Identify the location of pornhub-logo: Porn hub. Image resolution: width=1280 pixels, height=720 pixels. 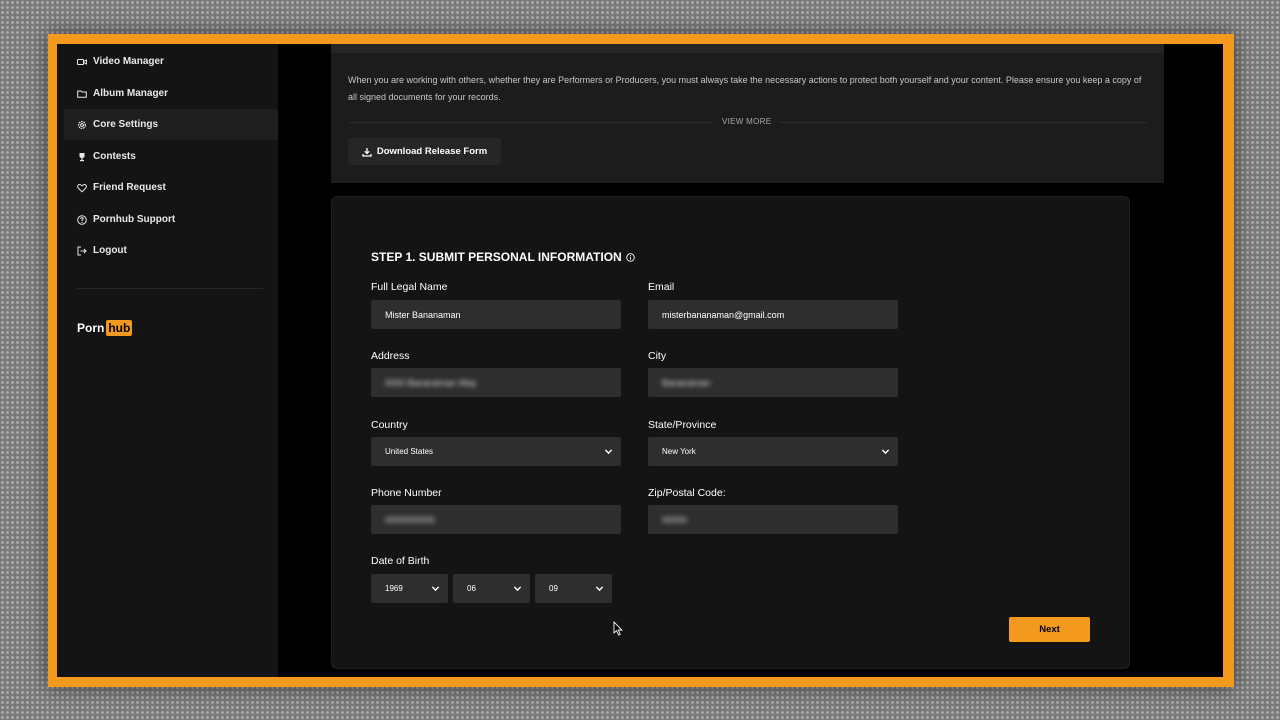
(105, 328).